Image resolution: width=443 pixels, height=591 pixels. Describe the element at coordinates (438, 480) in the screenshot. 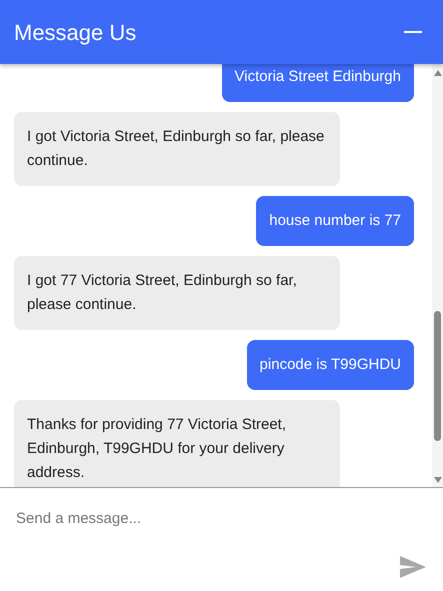

I see `scroll-down-icon` at that location.